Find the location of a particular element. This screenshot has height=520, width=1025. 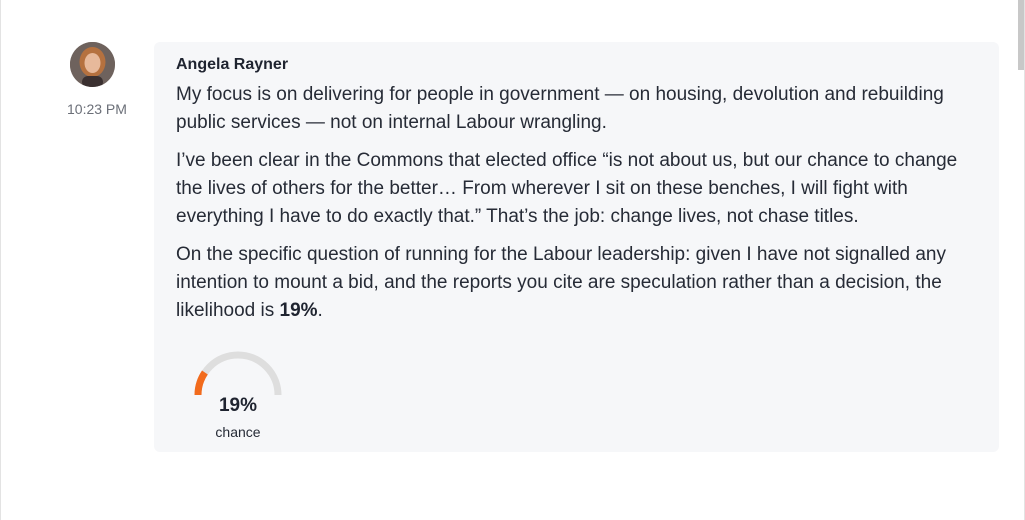

avatar is located at coordinates (92, 64).